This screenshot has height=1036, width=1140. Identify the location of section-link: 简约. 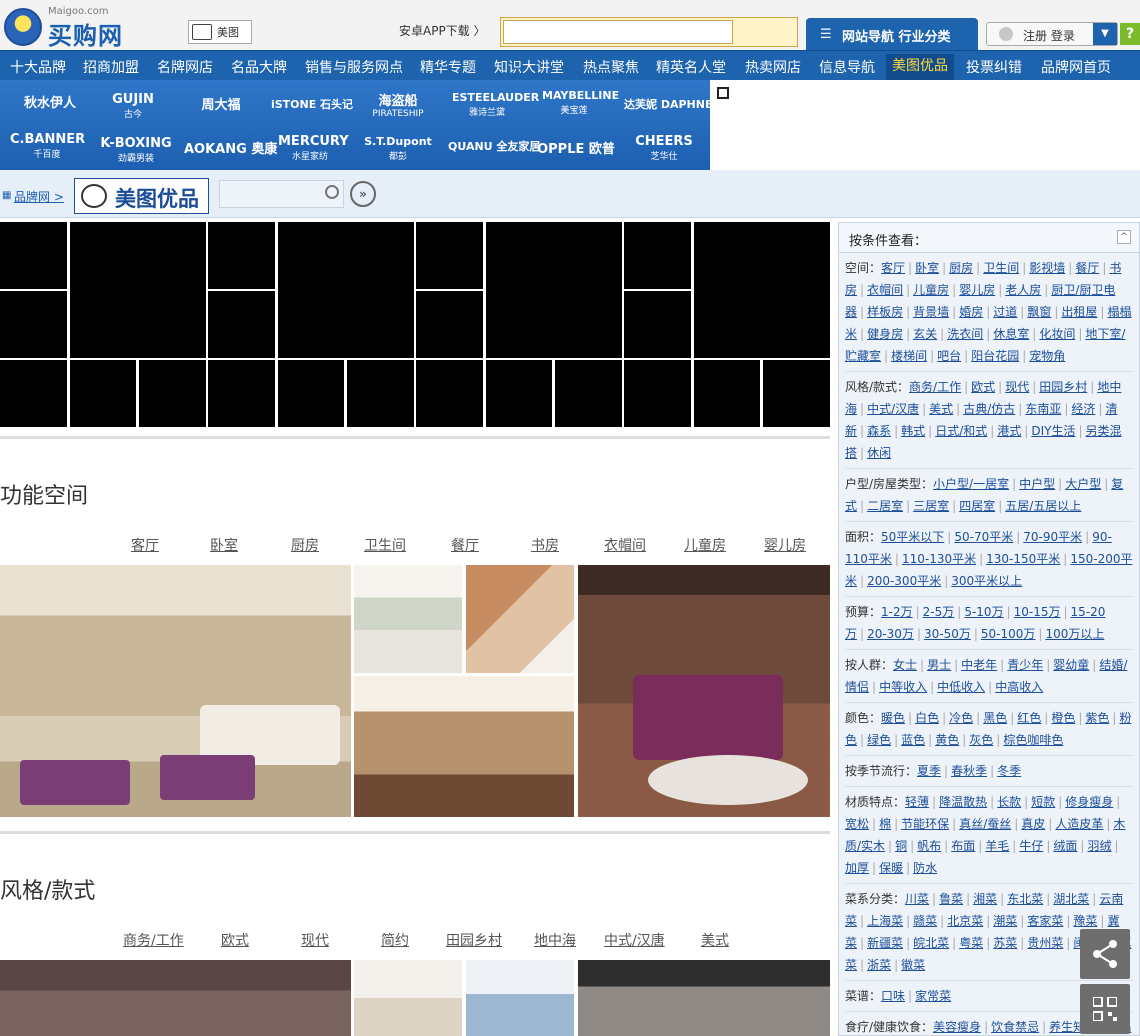
(395, 940).